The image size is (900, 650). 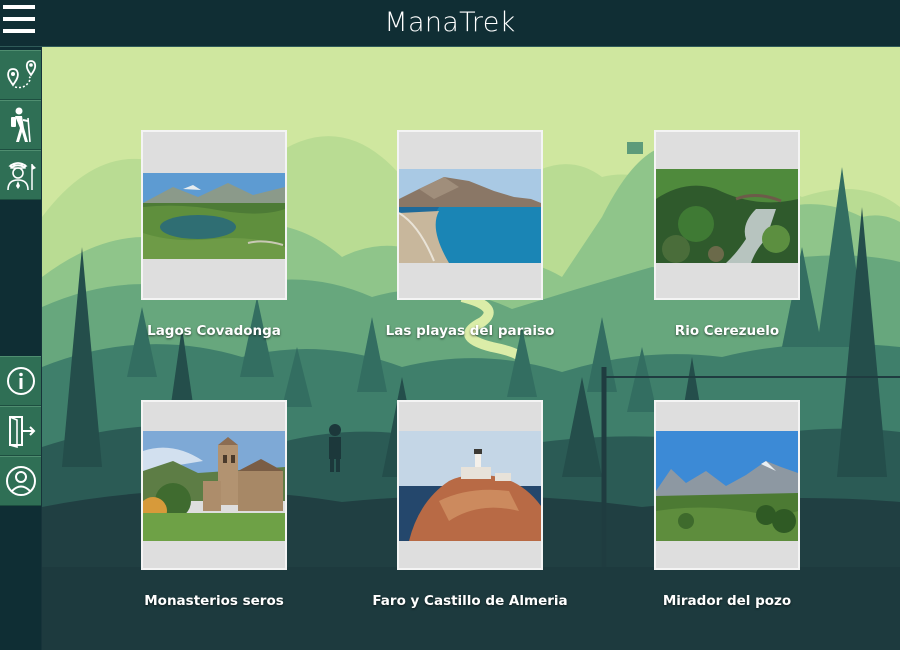 What do you see at coordinates (214, 601) in the screenshot?
I see `place-label: Monasterios seros` at bounding box center [214, 601].